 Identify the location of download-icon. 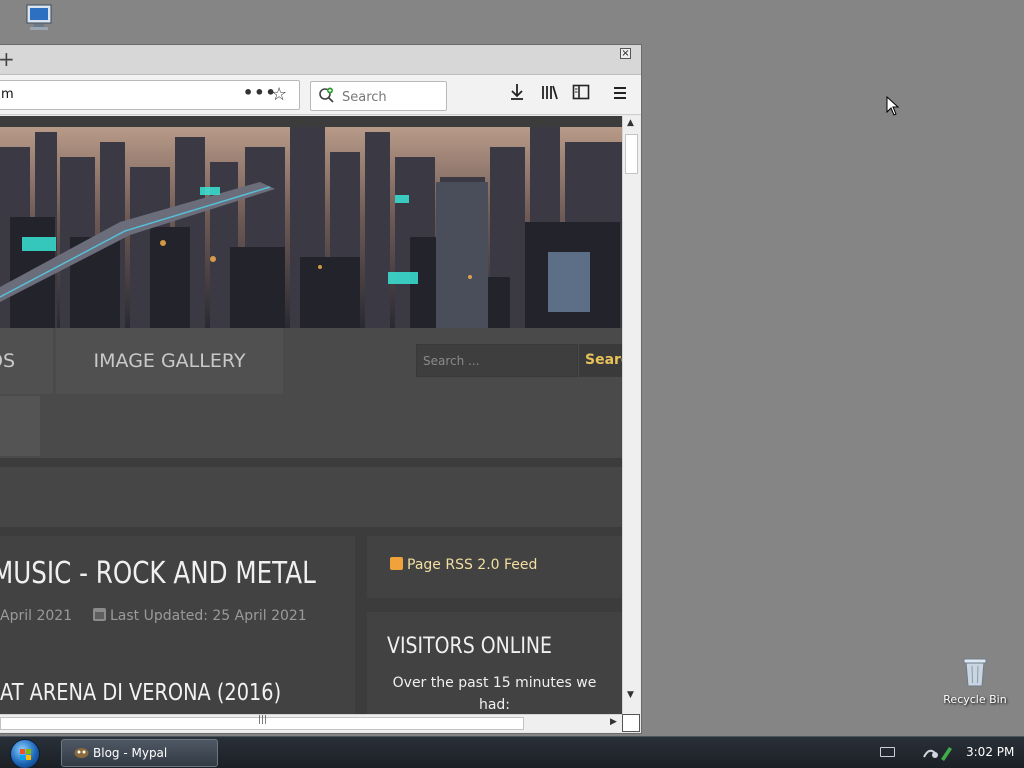
(517, 95).